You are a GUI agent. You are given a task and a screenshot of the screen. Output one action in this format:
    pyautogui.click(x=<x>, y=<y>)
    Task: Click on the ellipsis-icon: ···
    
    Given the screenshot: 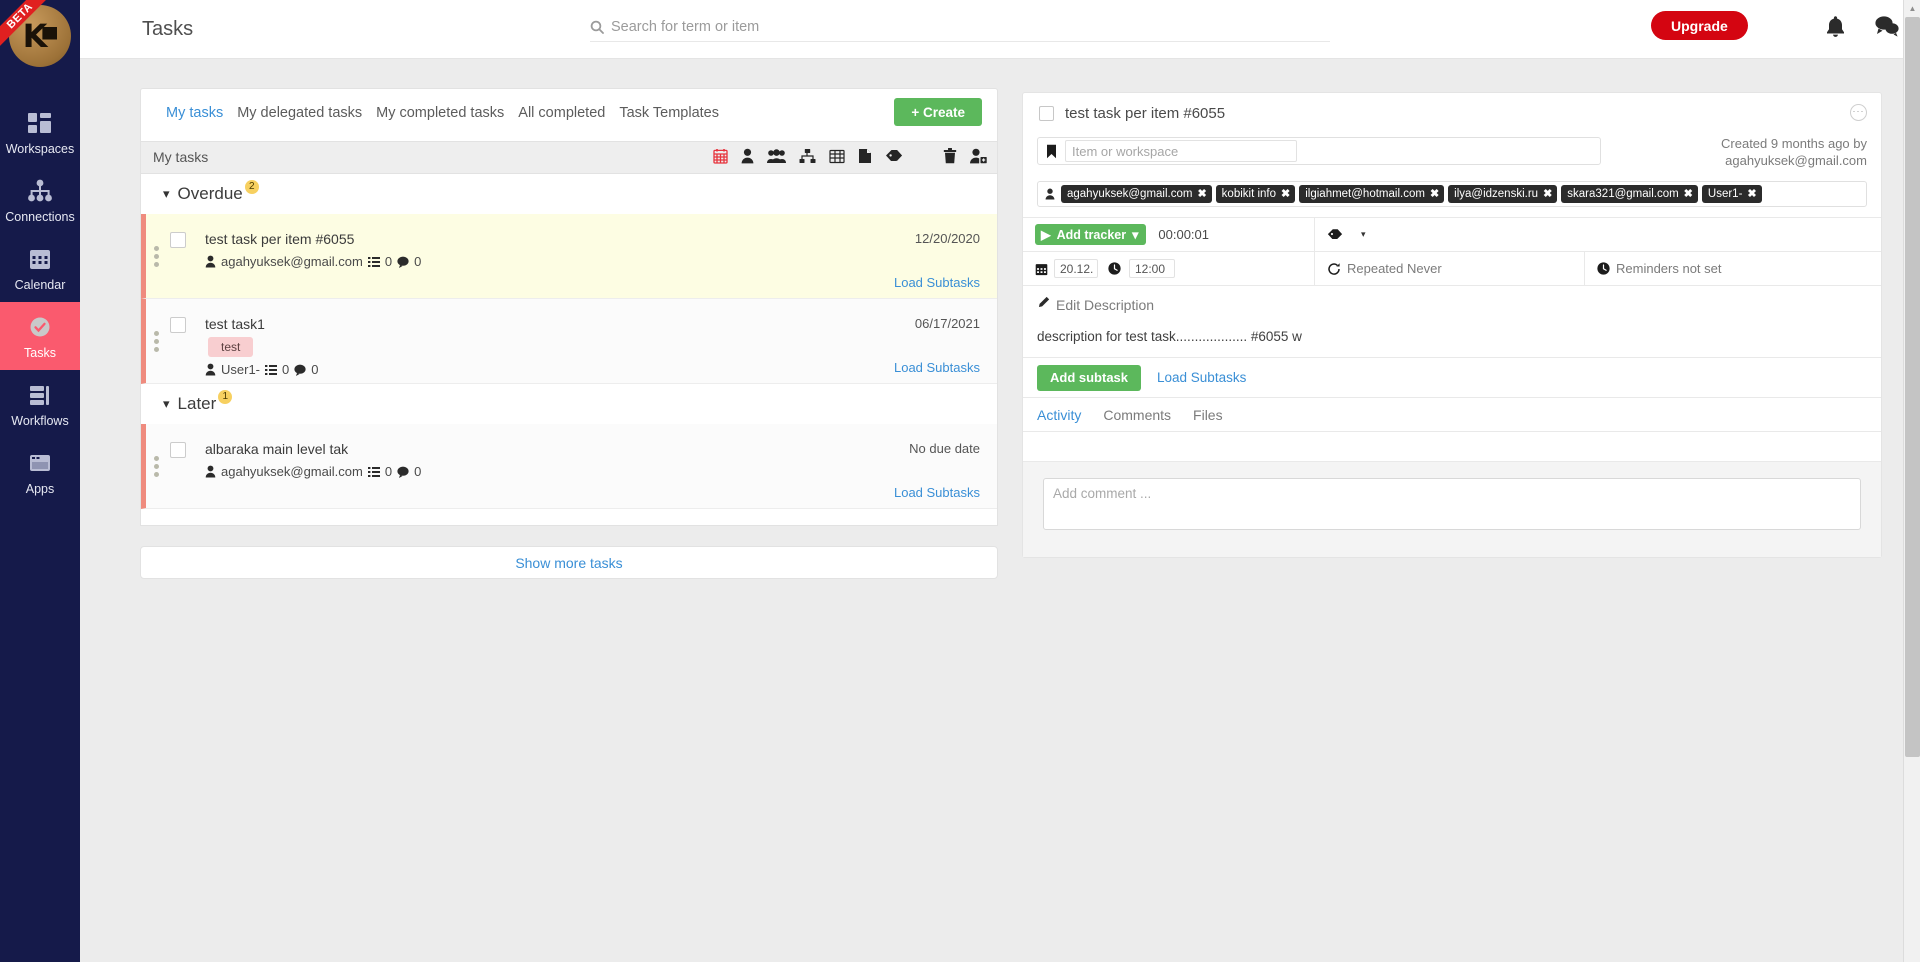 What is the action you would take?
    pyautogui.click(x=1858, y=112)
    